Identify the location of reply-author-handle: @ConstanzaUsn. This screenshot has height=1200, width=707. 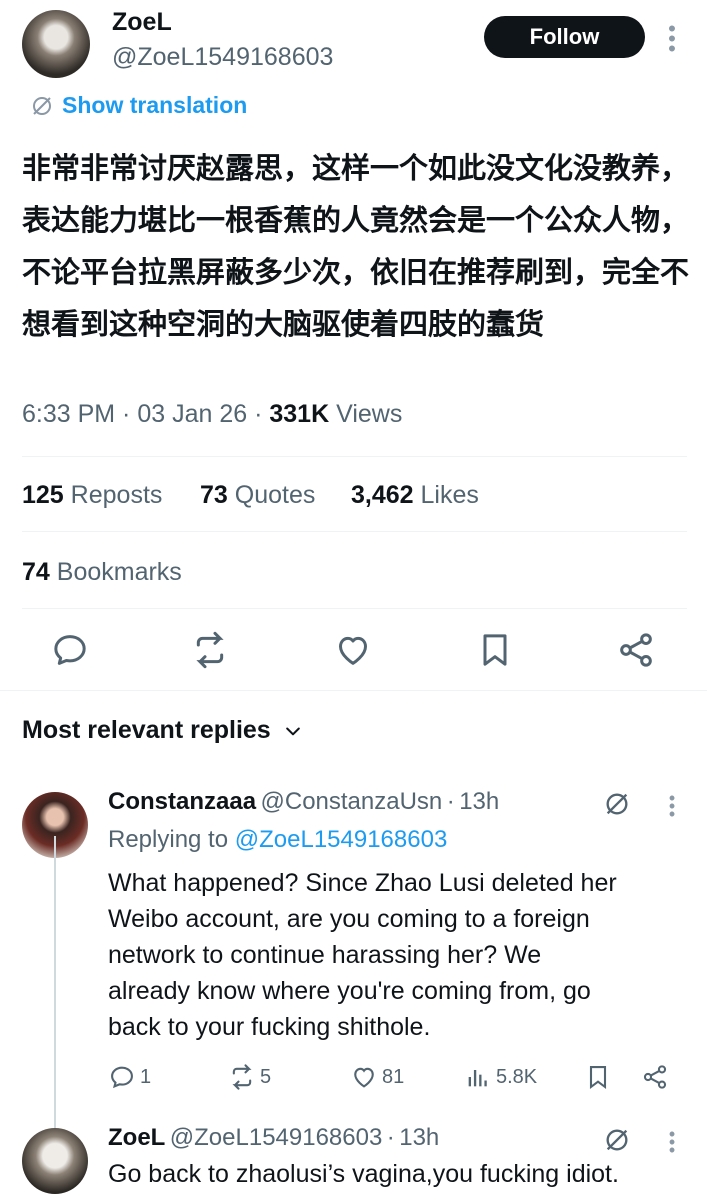
(352, 801).